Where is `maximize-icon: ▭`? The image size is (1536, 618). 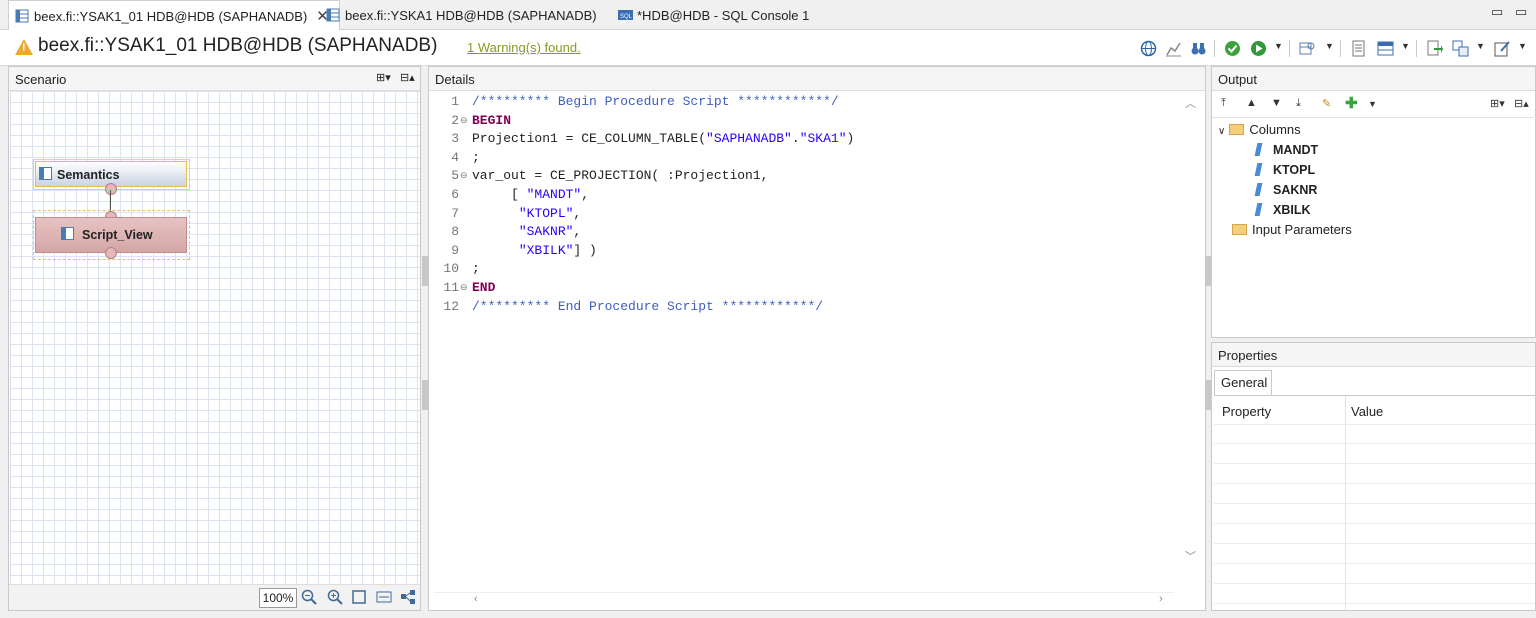 maximize-icon: ▭ is located at coordinates (1521, 12).